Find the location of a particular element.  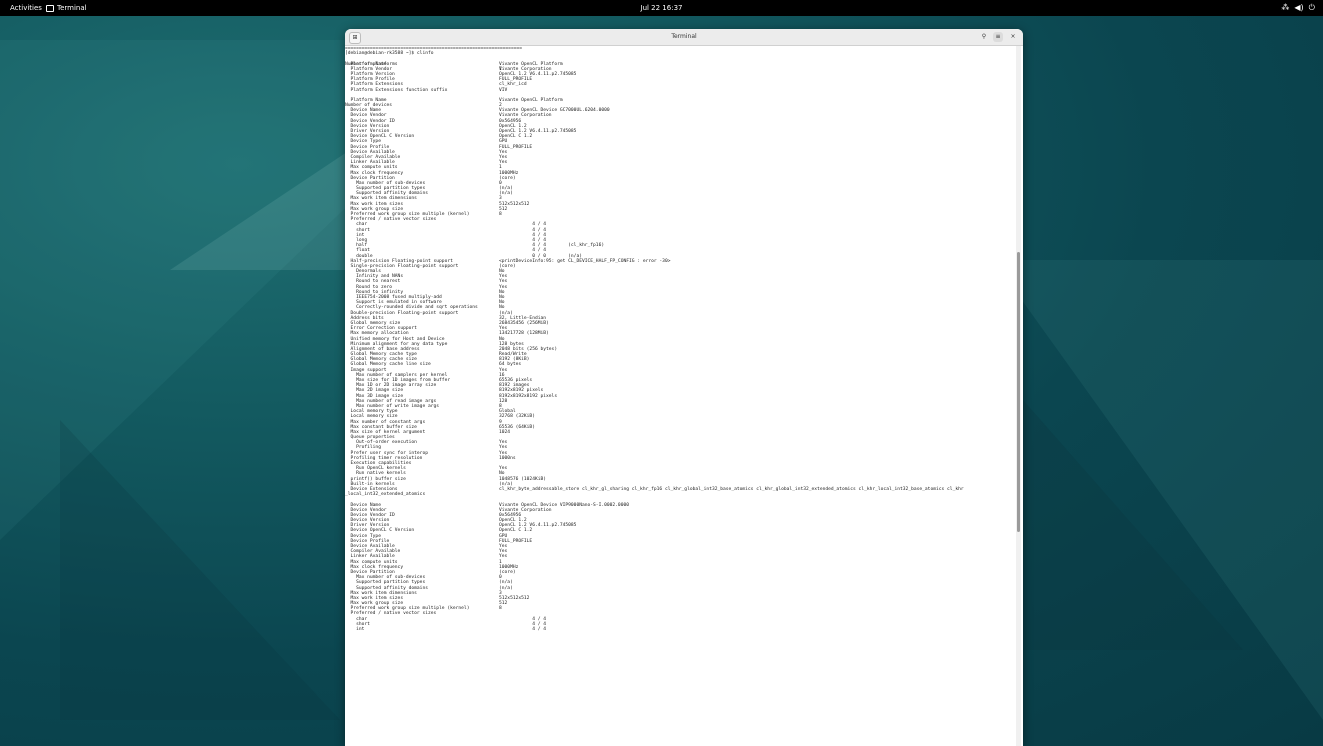

search-button: ⚲ is located at coordinates (984, 37).